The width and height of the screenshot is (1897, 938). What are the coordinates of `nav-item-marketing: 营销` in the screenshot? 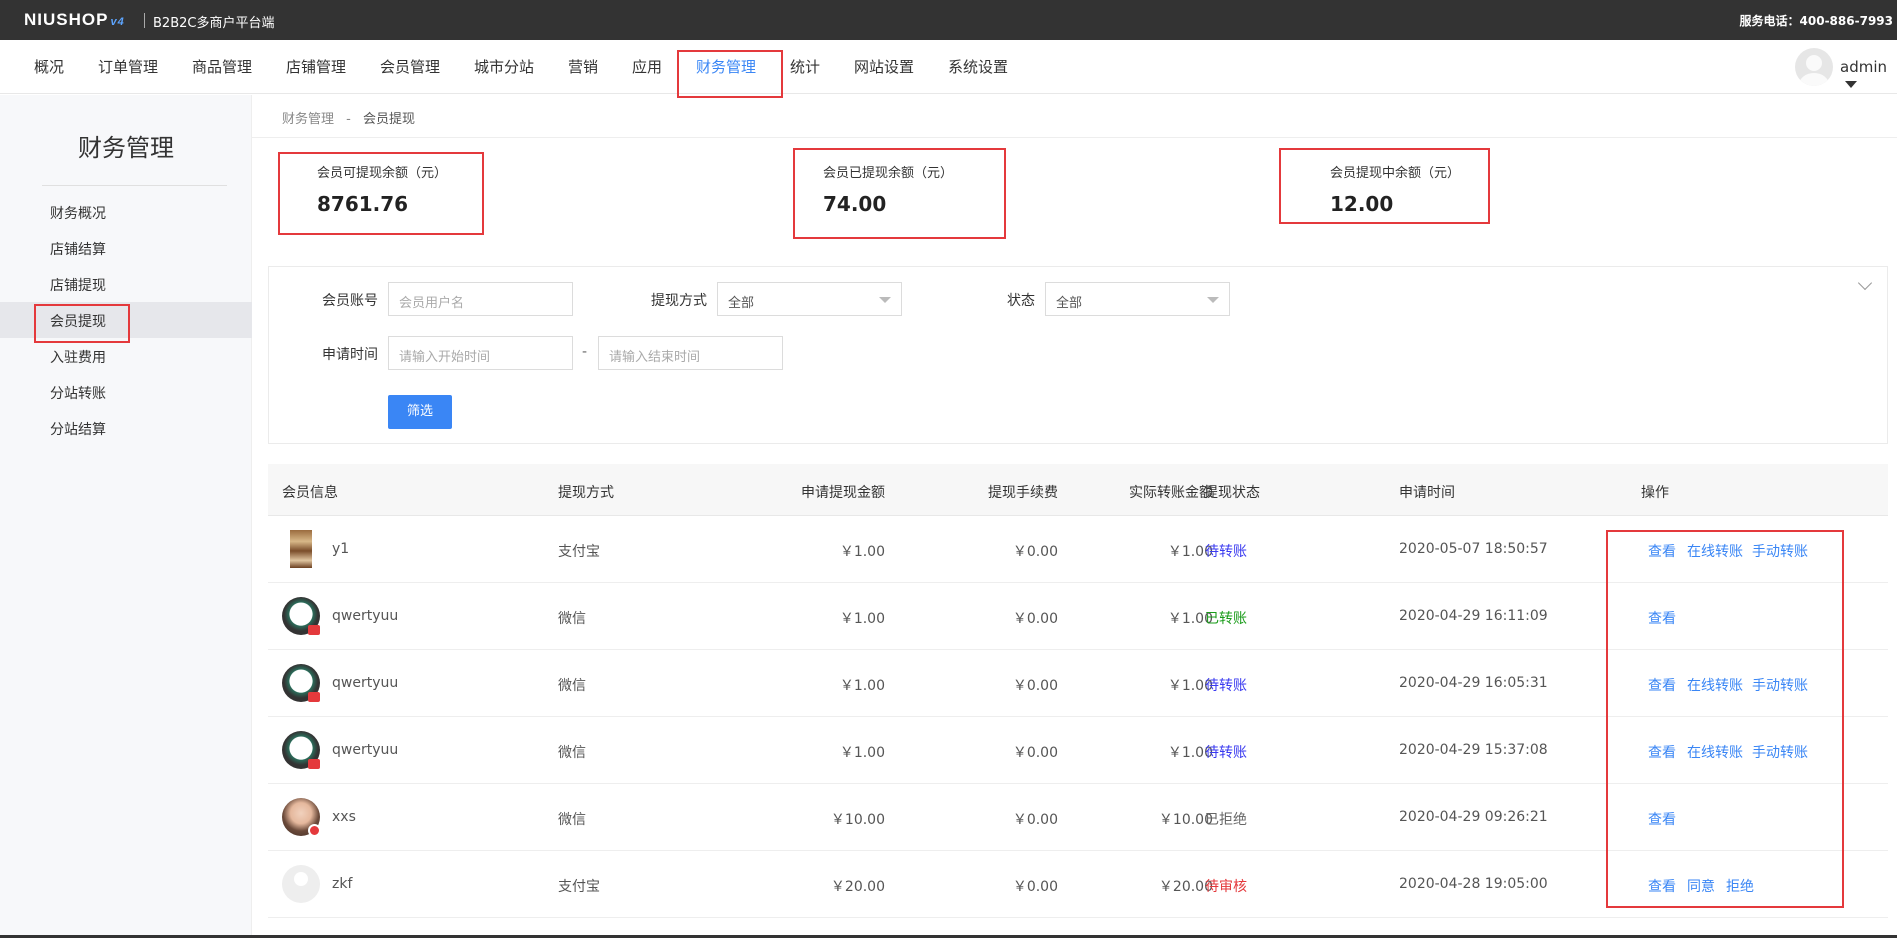 It's located at (583, 66).